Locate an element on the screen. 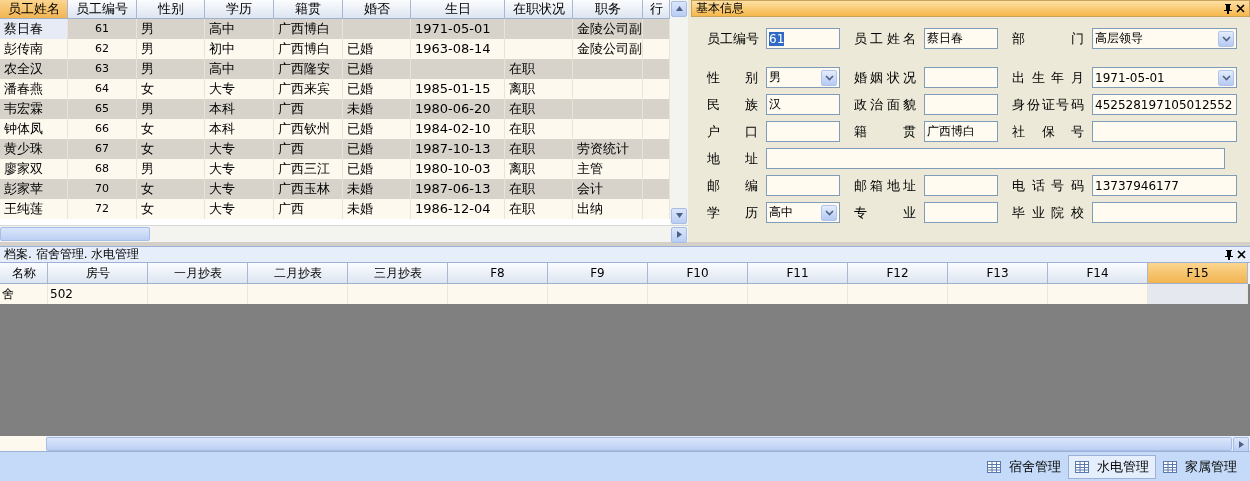 The height and width of the screenshot is (481, 1250). column-header: F11 is located at coordinates (798, 273).